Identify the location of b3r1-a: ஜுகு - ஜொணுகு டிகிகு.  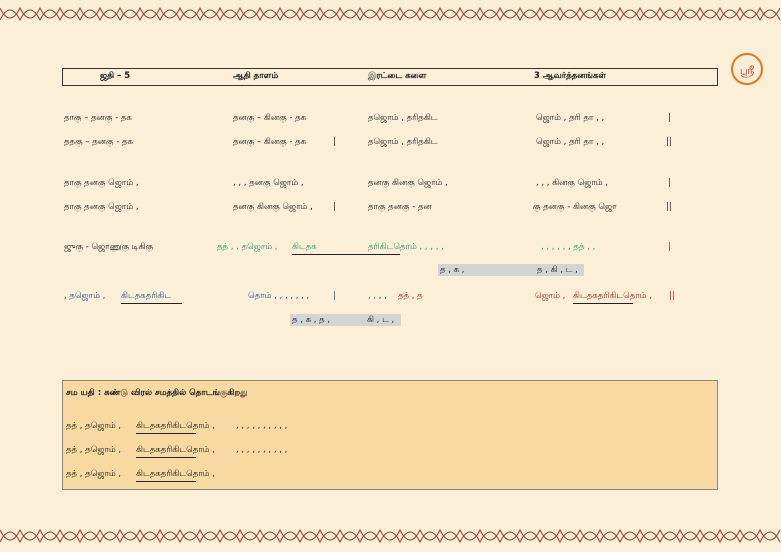
(108, 247).